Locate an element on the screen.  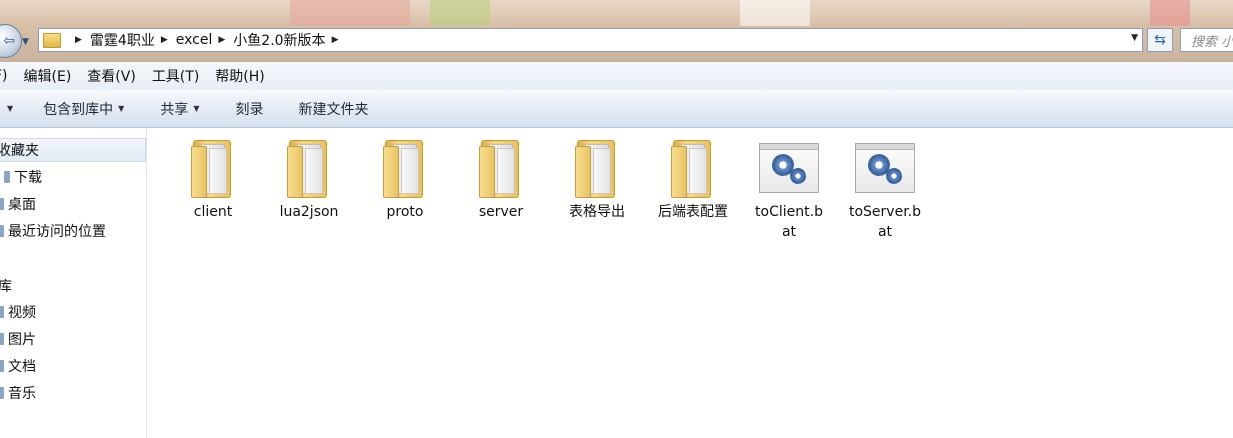
burn-button: 刻录 is located at coordinates (249, 109).